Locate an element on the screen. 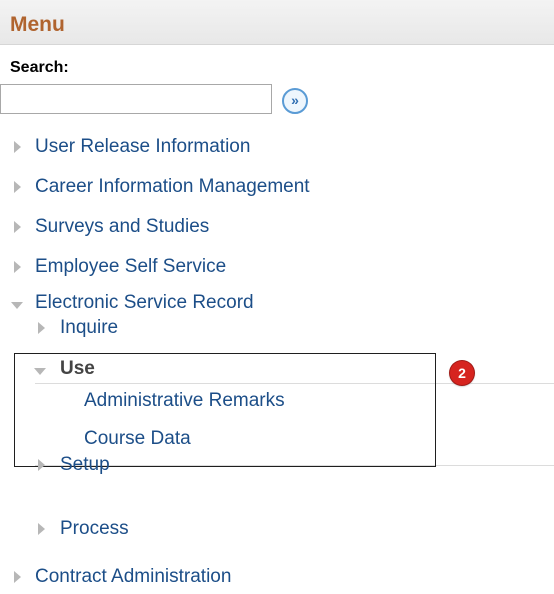 The width and height of the screenshot is (554, 594). highlight-box is located at coordinates (225, 410).